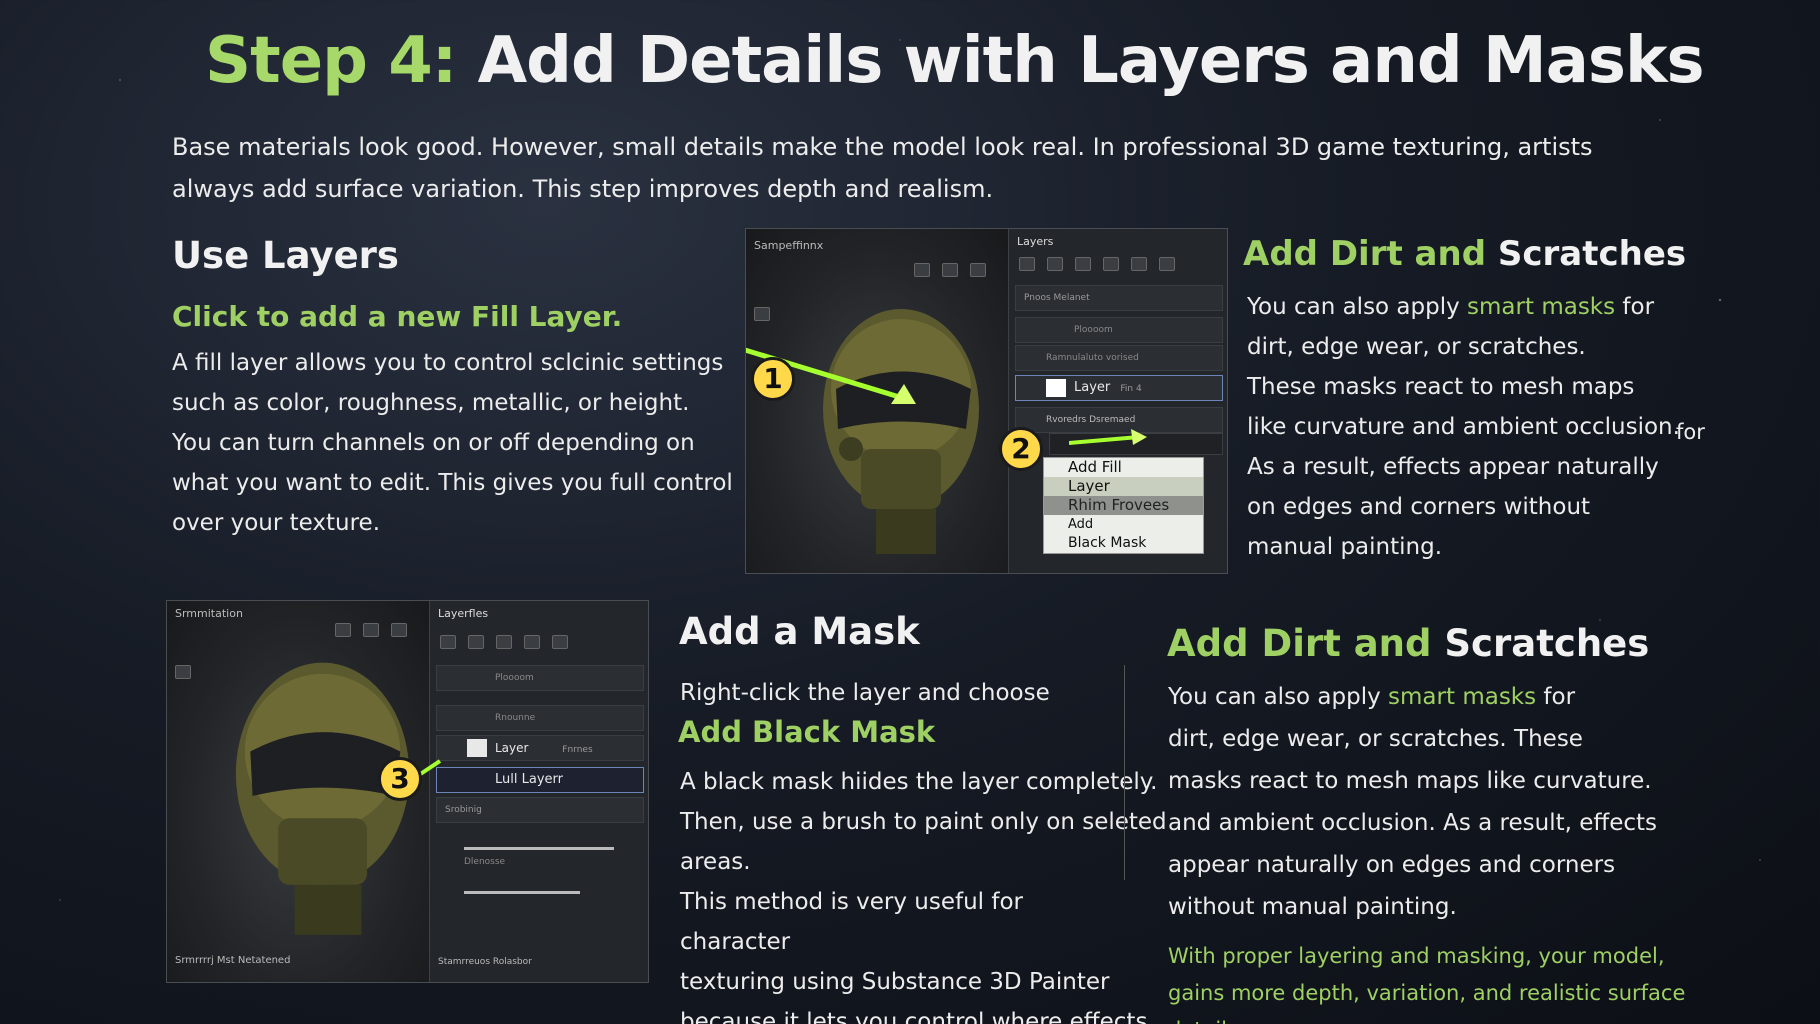  I want to click on menu-item-black-mask: Black Mask, so click(1123, 543).